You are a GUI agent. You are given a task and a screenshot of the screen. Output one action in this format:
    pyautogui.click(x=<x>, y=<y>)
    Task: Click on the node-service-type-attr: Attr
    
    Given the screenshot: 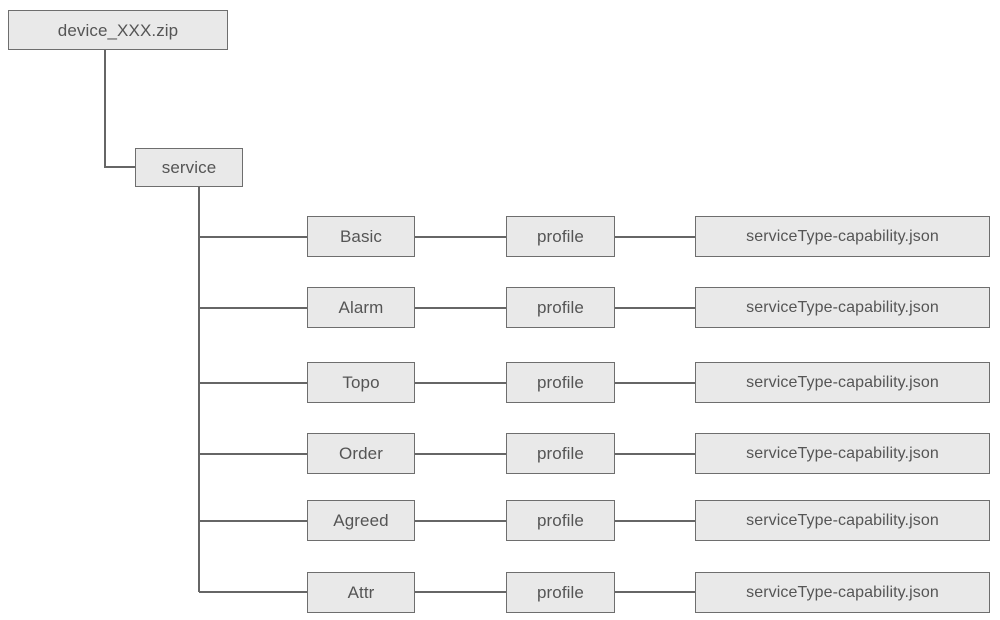 What is the action you would take?
    pyautogui.click(x=361, y=592)
    